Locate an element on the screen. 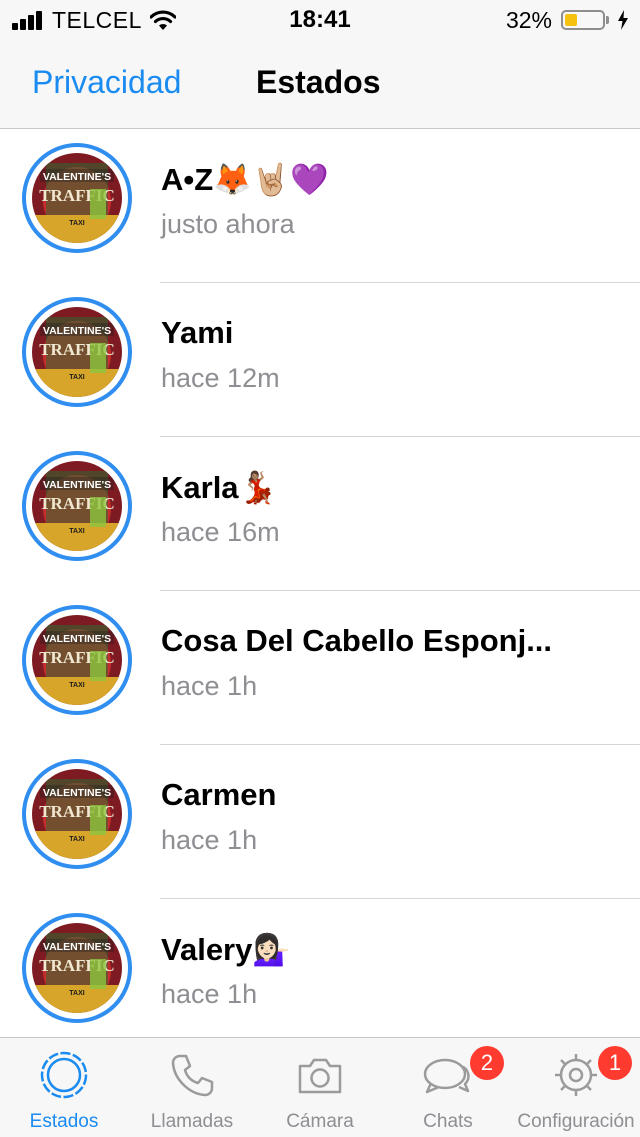 The image size is (640, 1137). status-row: VALENTINE'S TRAFFIC TAXI Valery💁🏻‍♀️ hace 1h is located at coordinates (320, 968).